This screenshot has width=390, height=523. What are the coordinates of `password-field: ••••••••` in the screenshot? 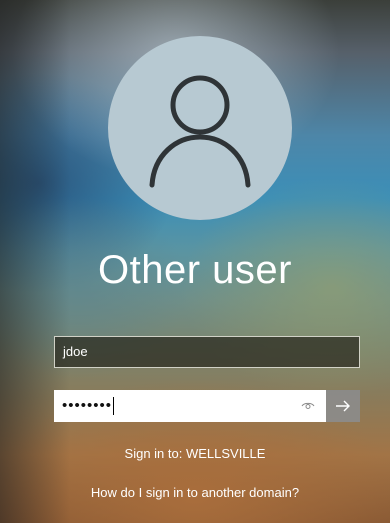 It's located at (190, 406).